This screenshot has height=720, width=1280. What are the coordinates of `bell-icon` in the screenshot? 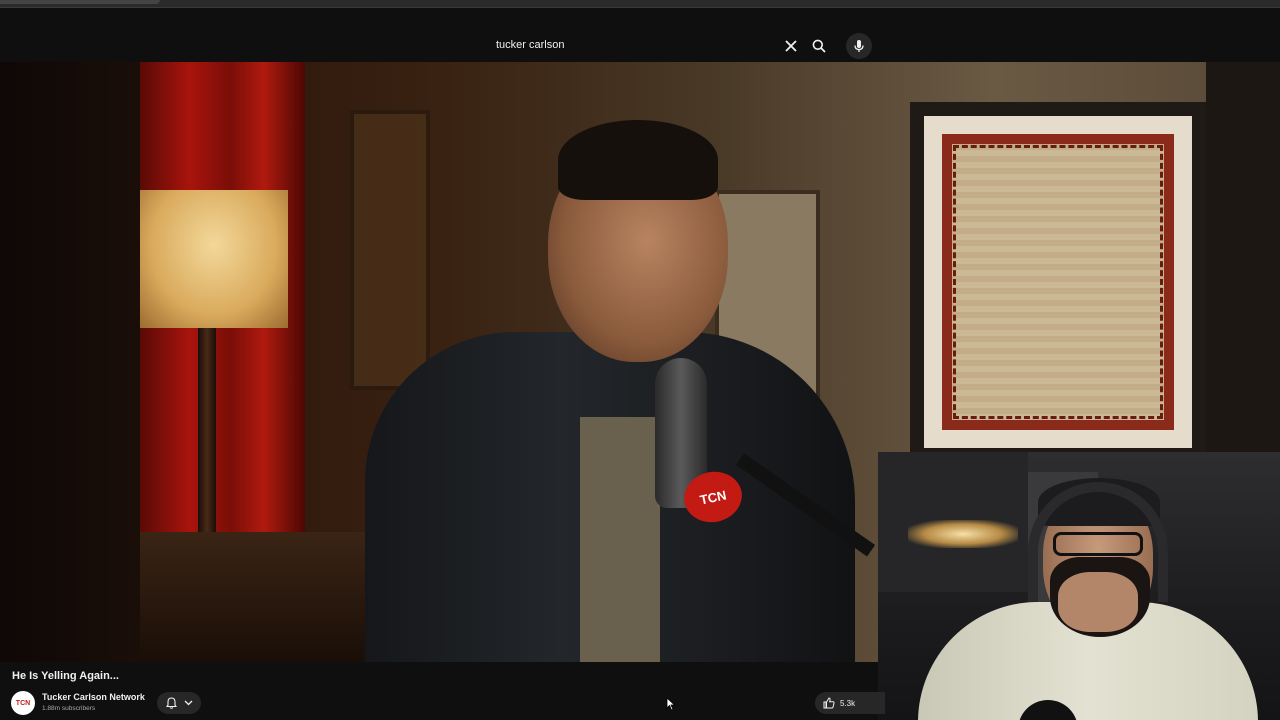 It's located at (171, 703).